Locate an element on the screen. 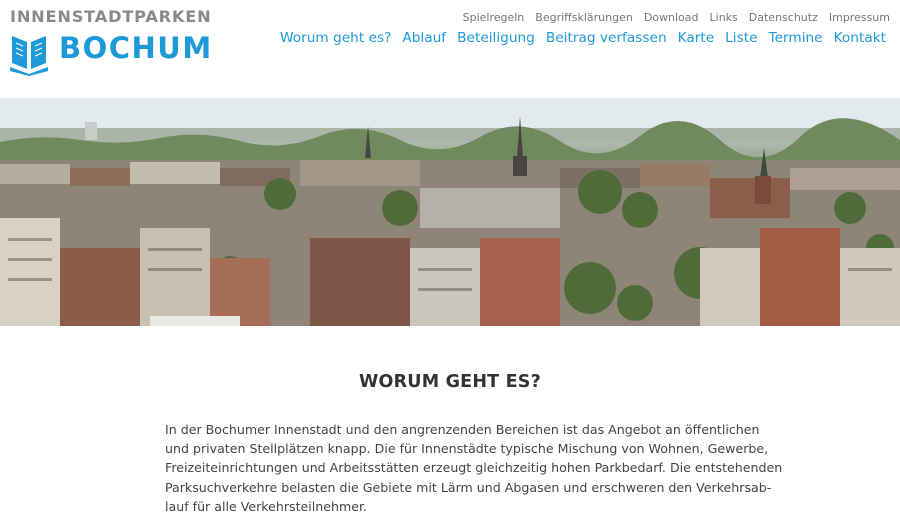 The width and height of the screenshot is (900, 521). nav-beitrag-verfassen: Beitrag verfassen is located at coordinates (606, 38).